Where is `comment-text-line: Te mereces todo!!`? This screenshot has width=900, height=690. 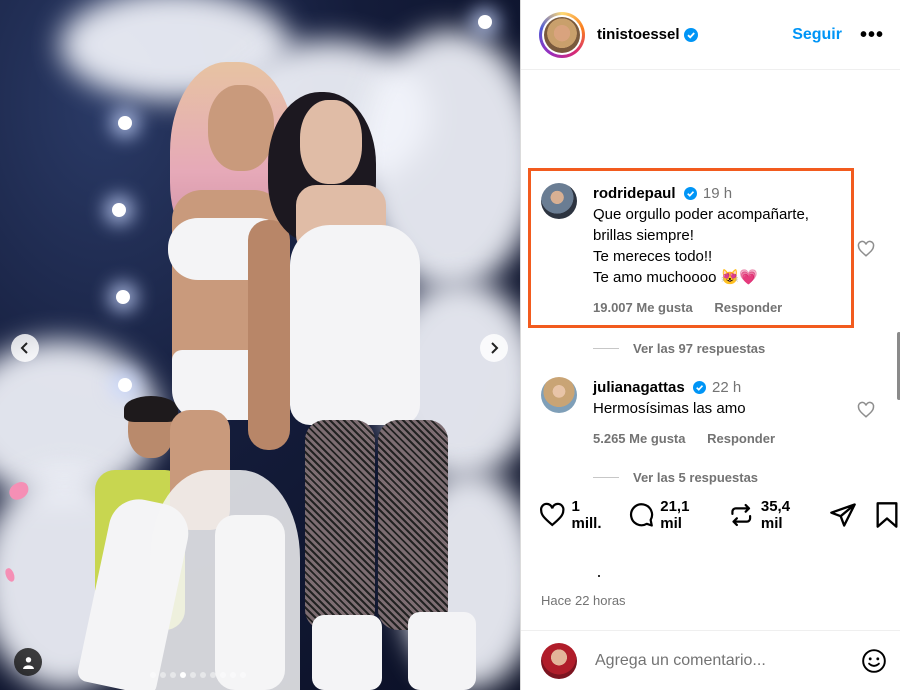 comment-text-line: Te mereces todo!! is located at coordinates (653, 256).